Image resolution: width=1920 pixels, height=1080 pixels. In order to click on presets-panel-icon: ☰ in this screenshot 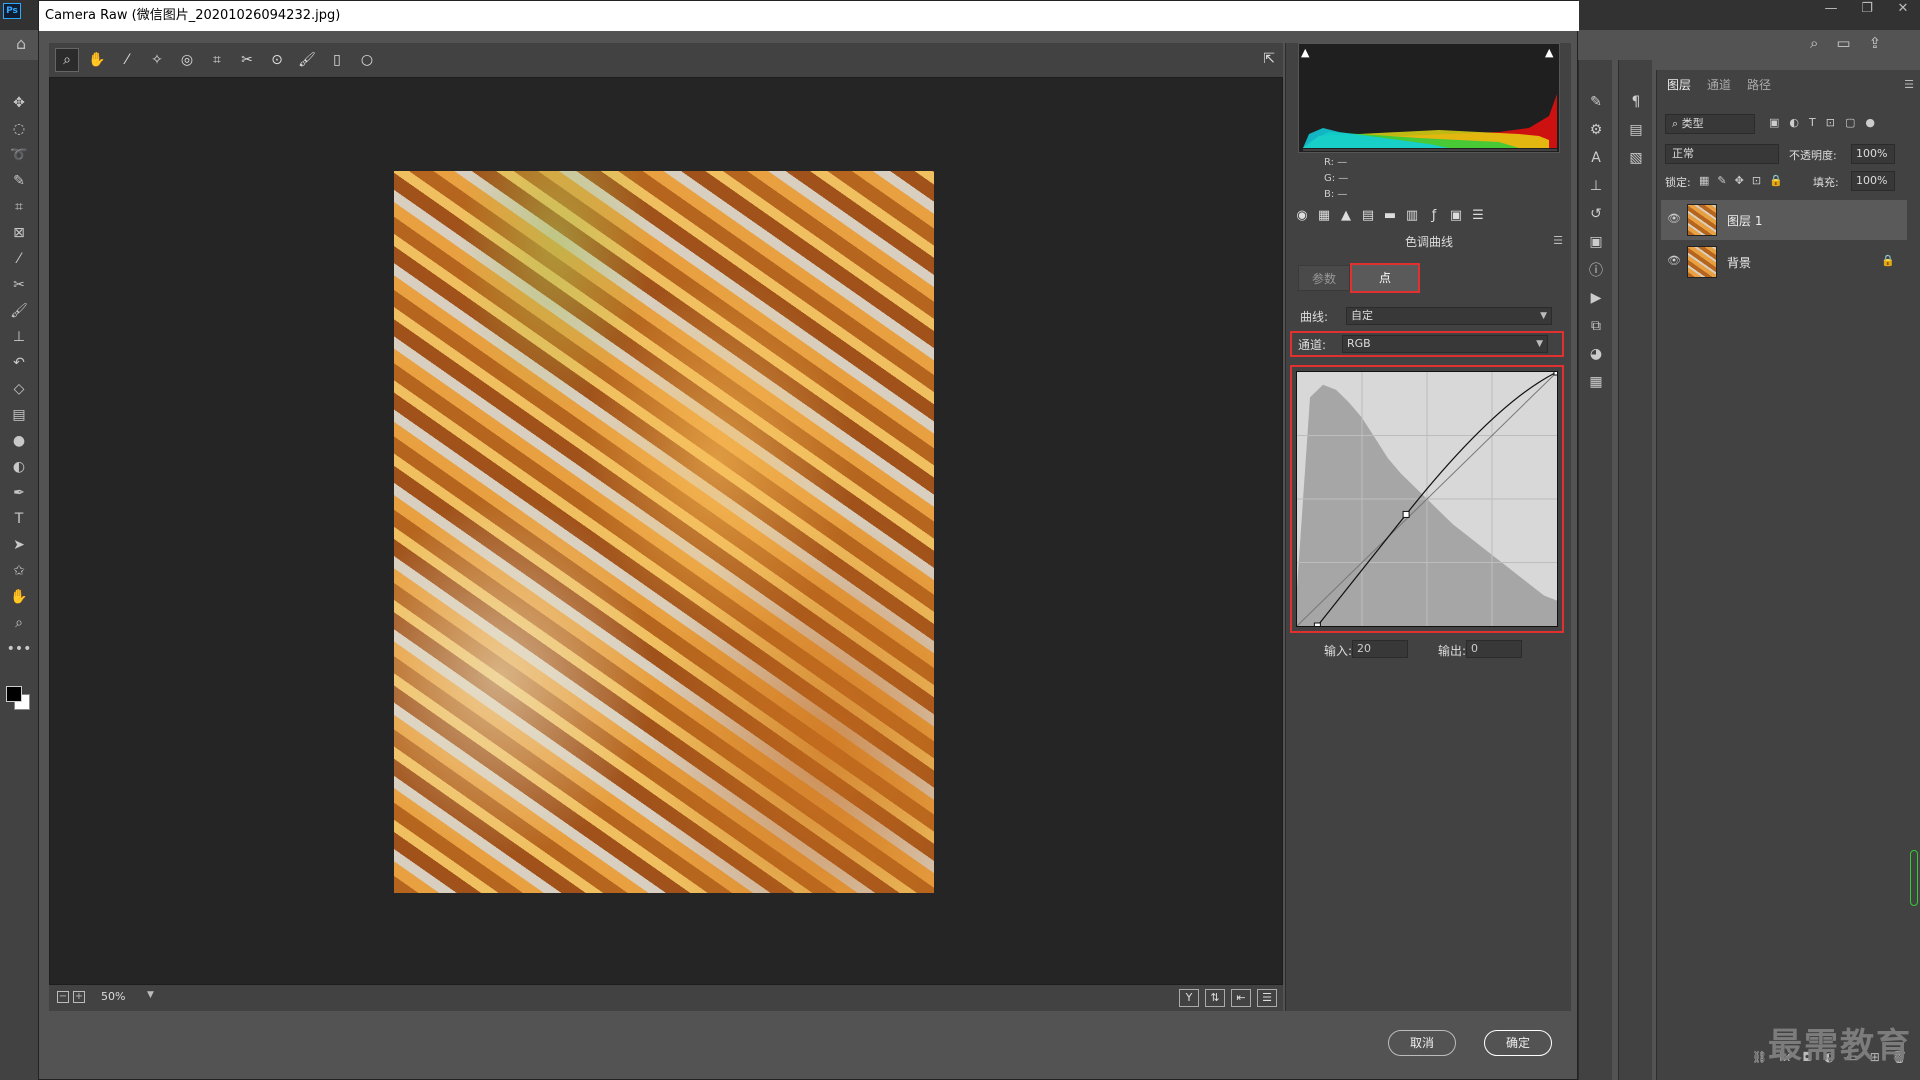, I will do `click(1478, 216)`.